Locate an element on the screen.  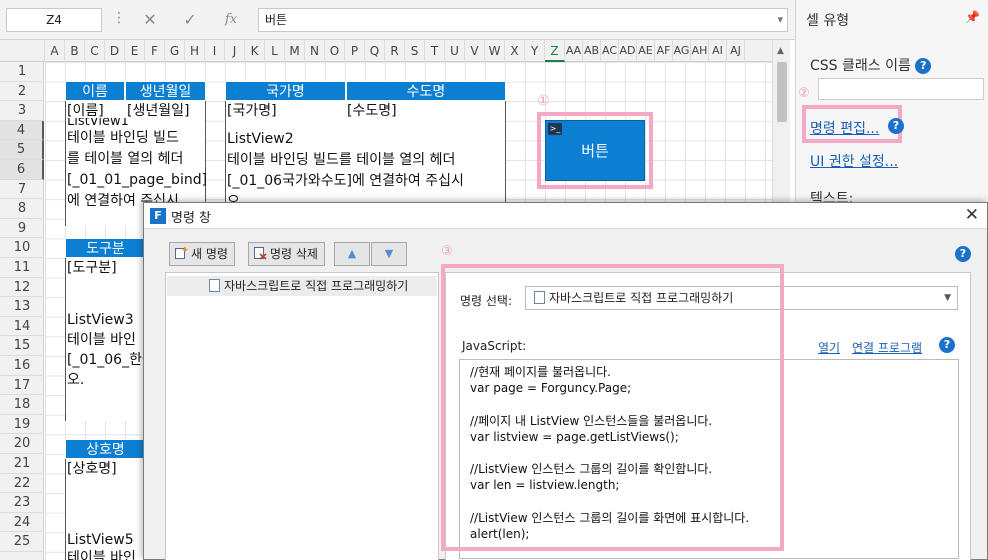
row-header: 12 is located at coordinates (22, 288).